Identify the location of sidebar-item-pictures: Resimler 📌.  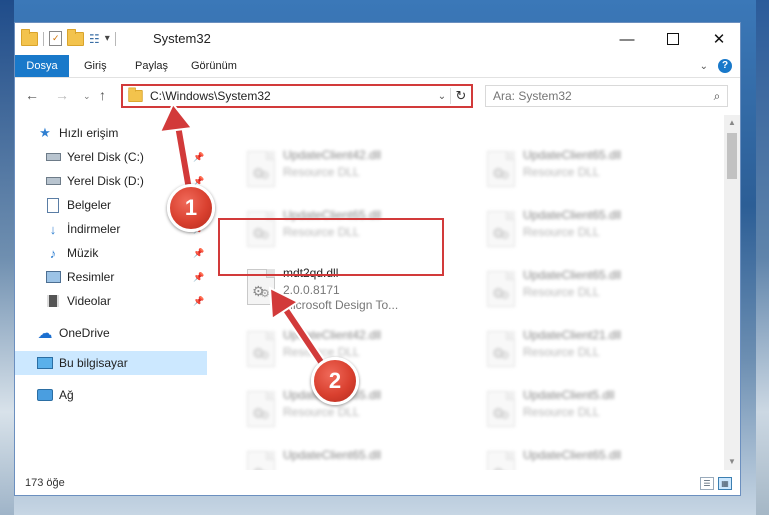
(111, 277).